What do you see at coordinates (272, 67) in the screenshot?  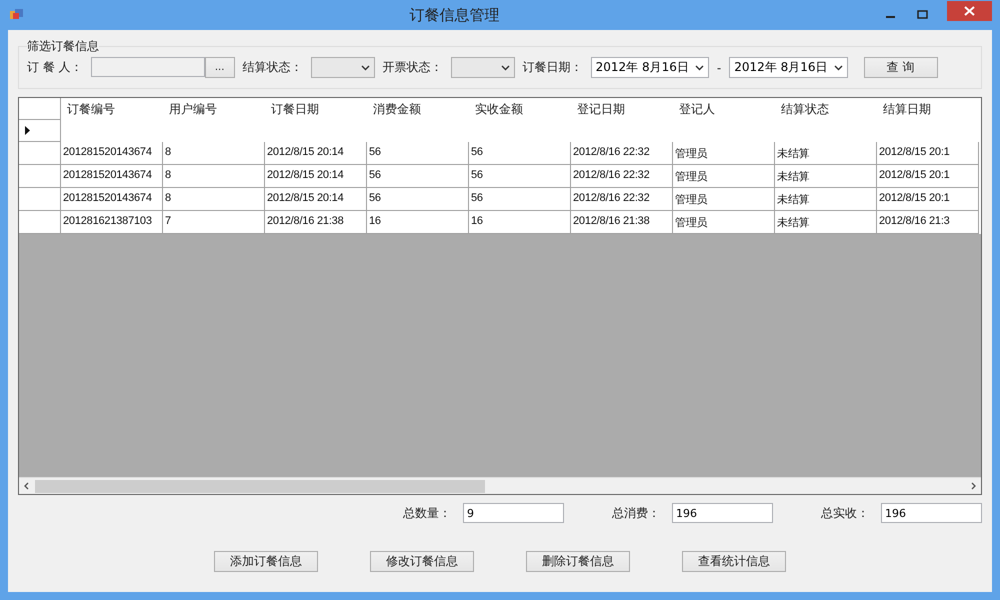 I see `settle-label: 结算状态：` at bounding box center [272, 67].